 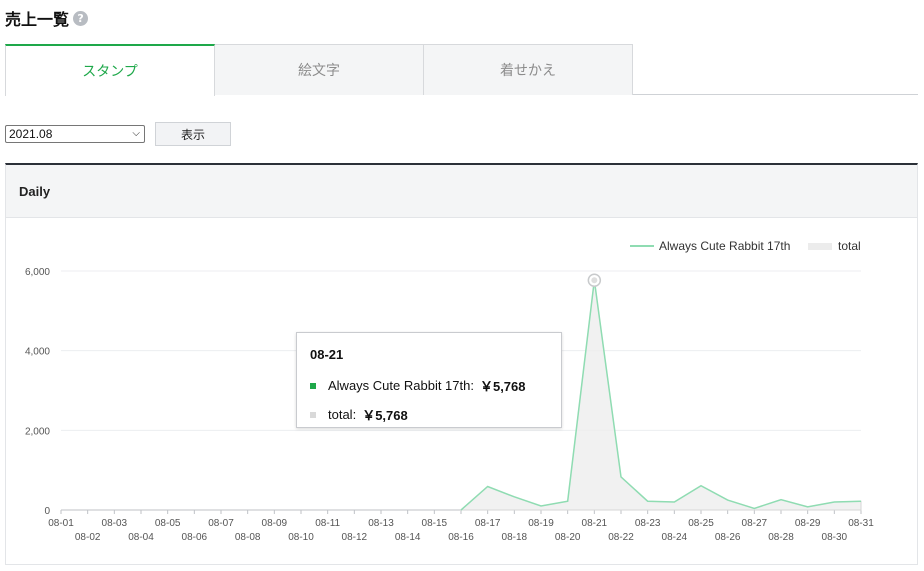 What do you see at coordinates (221, 523) in the screenshot?
I see `x-tick-label: 08-07` at bounding box center [221, 523].